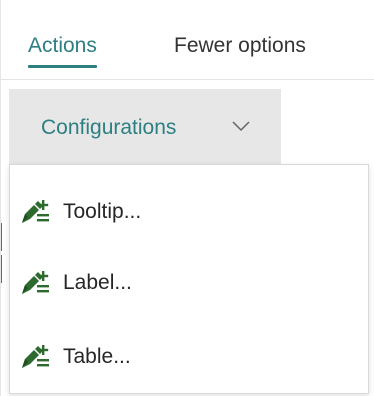 This screenshot has width=374, height=396. I want to click on active-tab-indicator, so click(62, 66).